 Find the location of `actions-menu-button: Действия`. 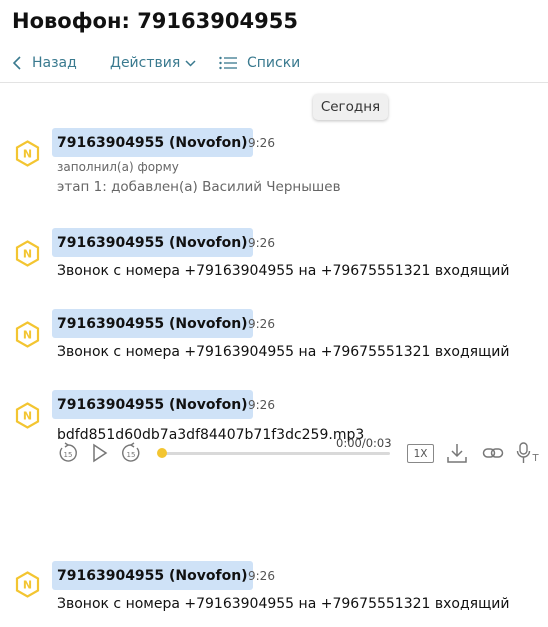

actions-menu-button: Действия is located at coordinates (153, 63).